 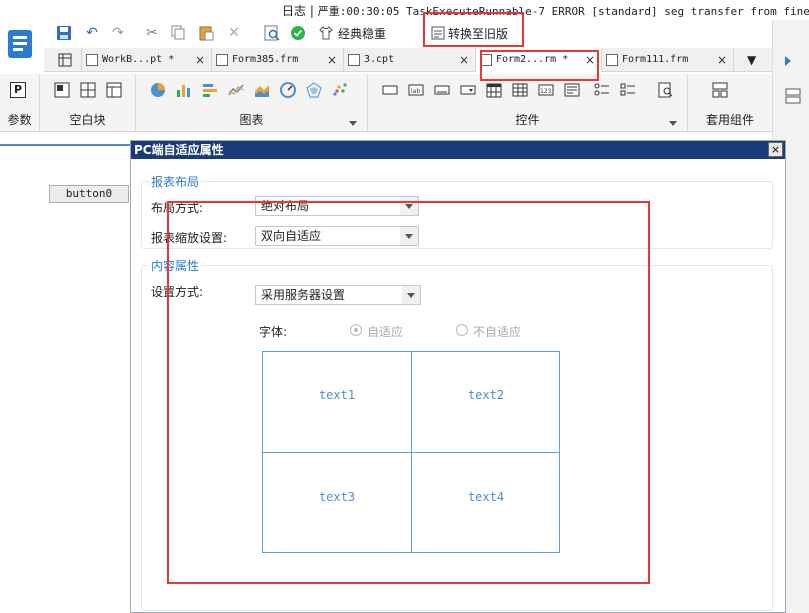 I want to click on gauge-chart-icon, so click(x=288, y=90).